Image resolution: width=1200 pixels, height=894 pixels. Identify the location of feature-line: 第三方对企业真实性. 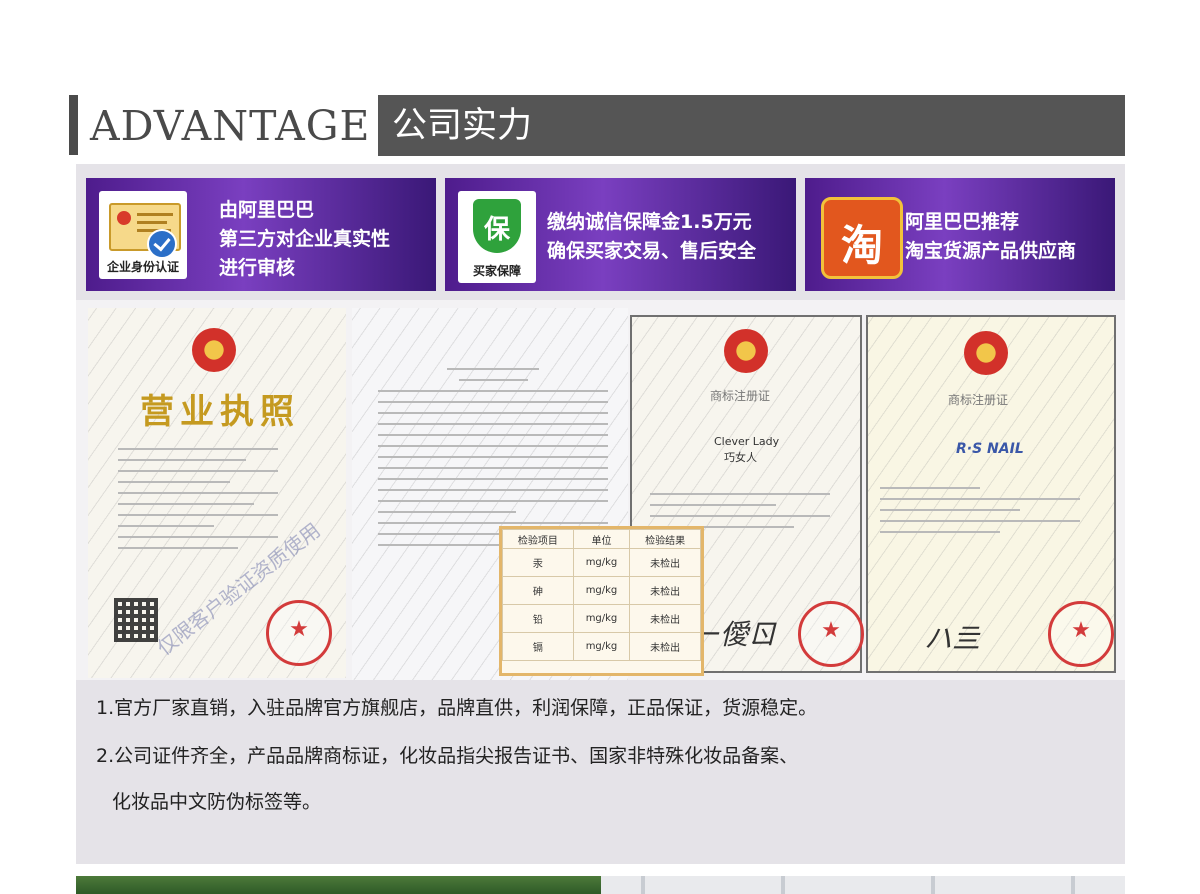
(305, 239).